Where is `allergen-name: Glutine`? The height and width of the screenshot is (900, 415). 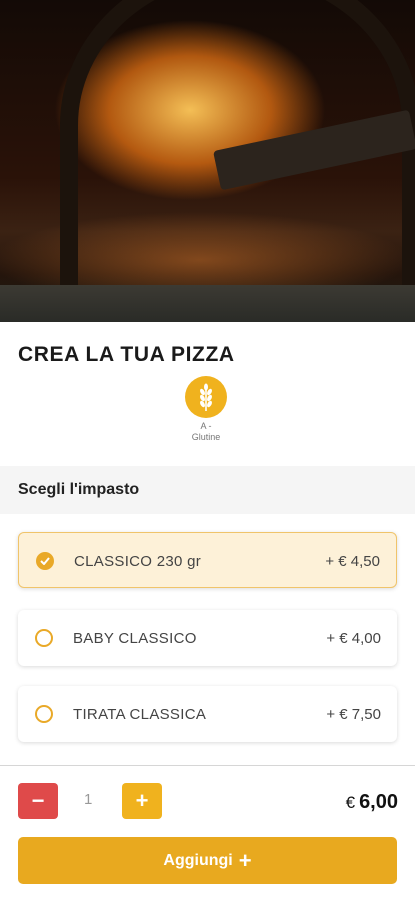 allergen-name: Glutine is located at coordinates (206, 437).